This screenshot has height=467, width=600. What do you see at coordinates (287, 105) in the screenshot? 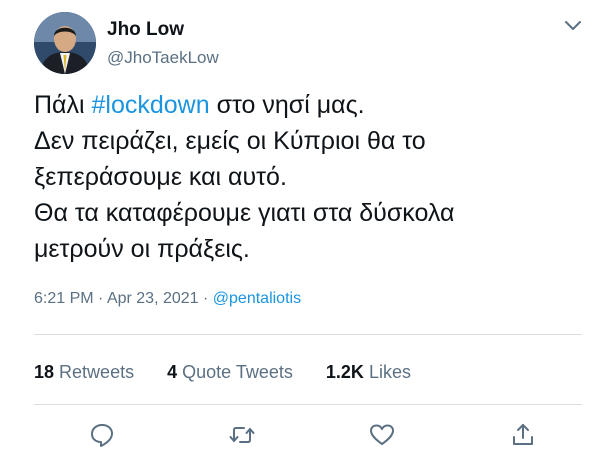
I see `text-segment: στο νησί μας.` at bounding box center [287, 105].